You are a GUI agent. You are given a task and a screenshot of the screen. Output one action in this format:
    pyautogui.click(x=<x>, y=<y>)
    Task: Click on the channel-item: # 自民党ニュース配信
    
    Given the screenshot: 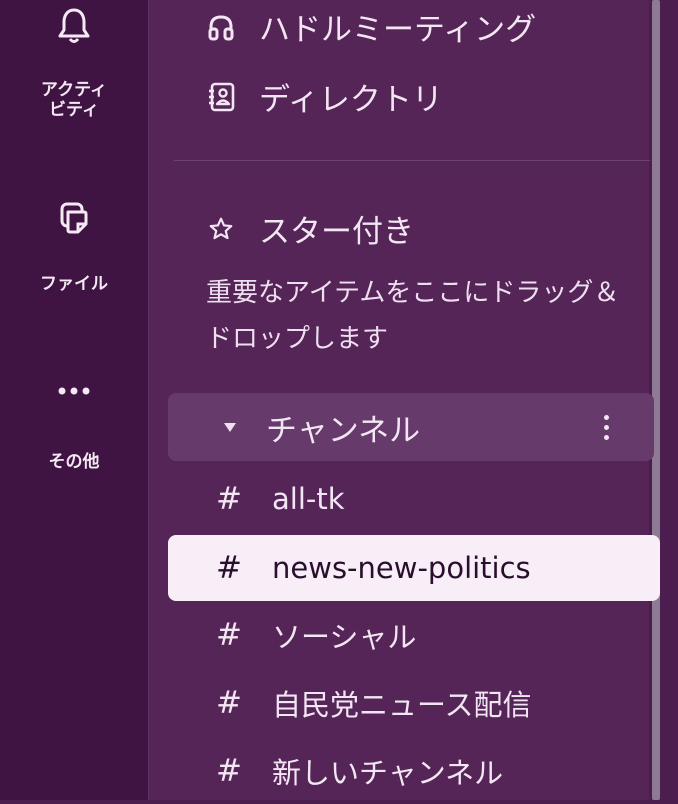 What is the action you would take?
    pyautogui.click(x=414, y=703)
    